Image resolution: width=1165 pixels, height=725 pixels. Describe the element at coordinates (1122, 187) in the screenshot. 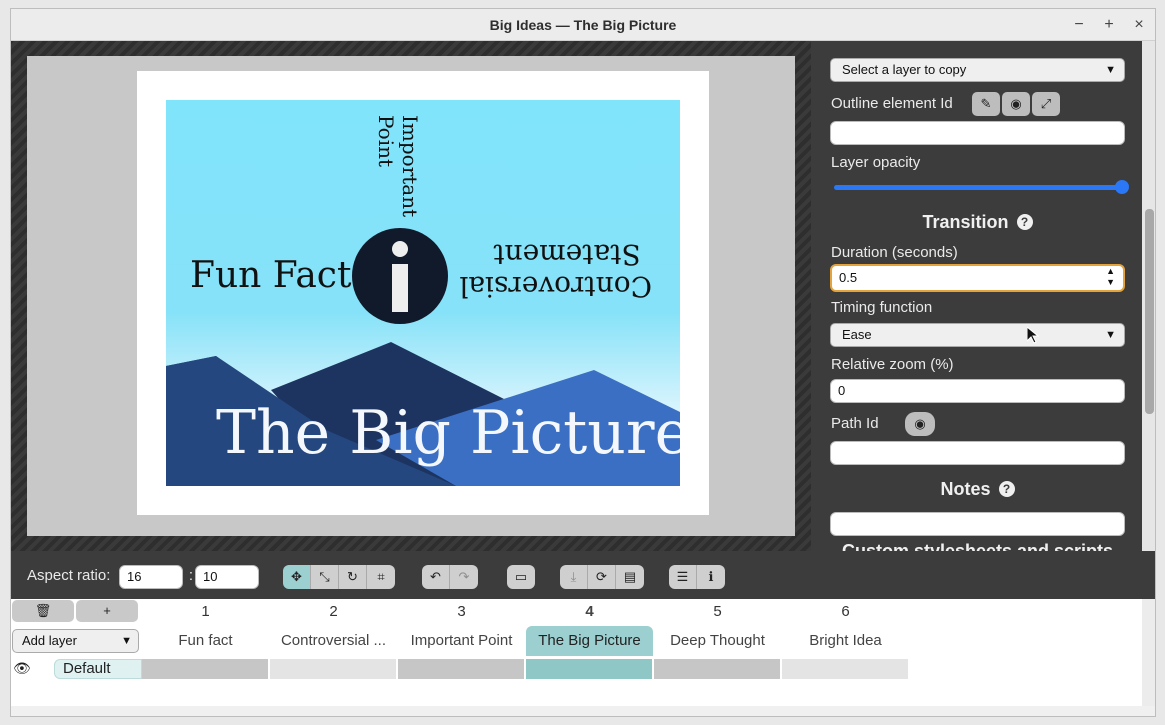

I see `opacity-slider-thumb` at that location.